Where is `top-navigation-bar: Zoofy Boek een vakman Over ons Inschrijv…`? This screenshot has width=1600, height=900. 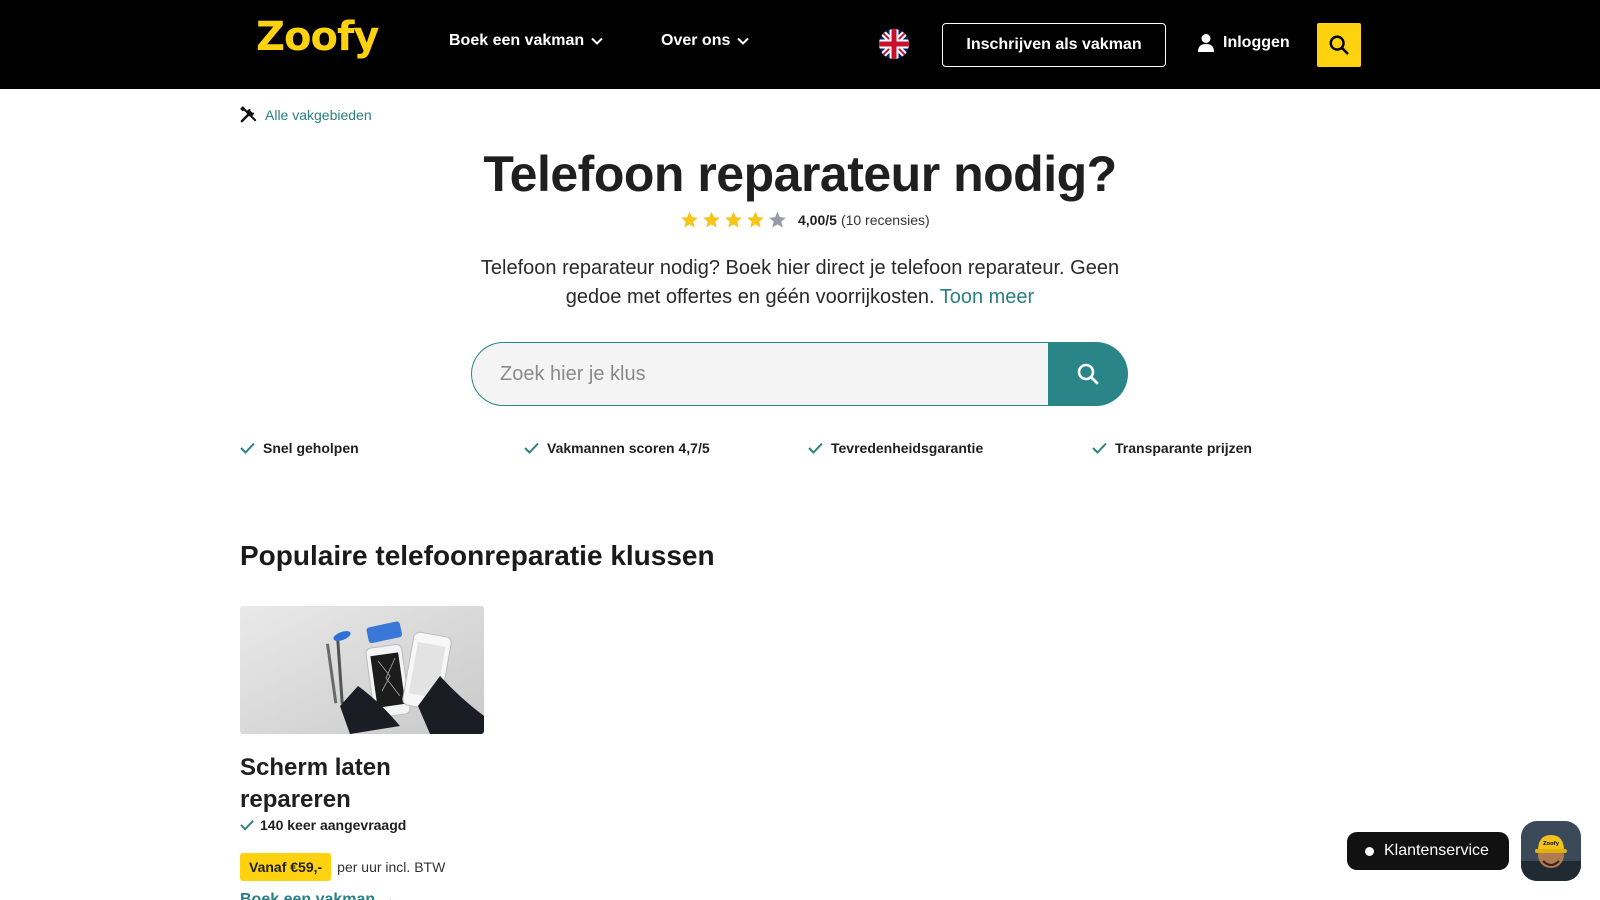
top-navigation-bar: Zoofy Boek een vakman Over ons Inschrijv… is located at coordinates (800, 44).